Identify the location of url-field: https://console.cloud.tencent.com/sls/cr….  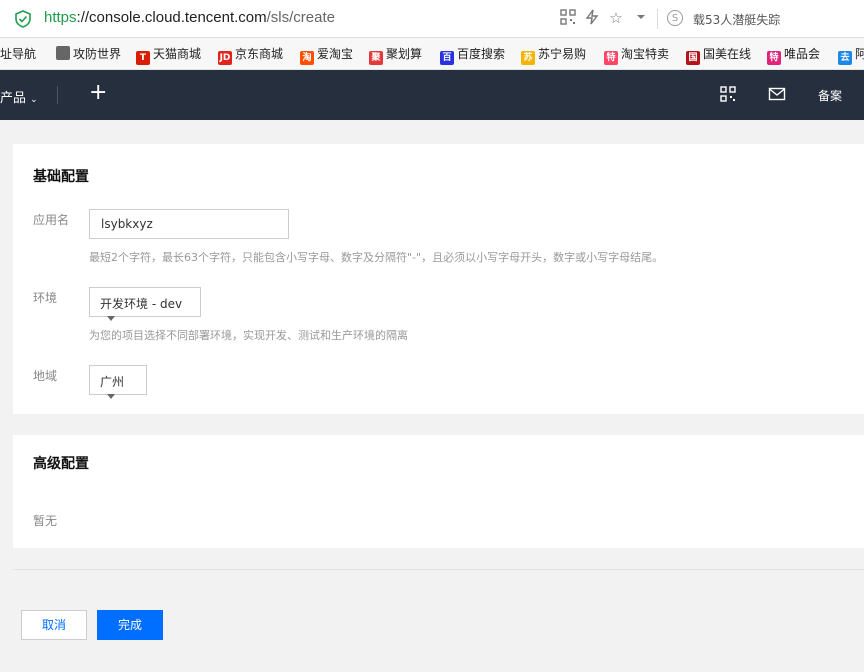
(189, 17).